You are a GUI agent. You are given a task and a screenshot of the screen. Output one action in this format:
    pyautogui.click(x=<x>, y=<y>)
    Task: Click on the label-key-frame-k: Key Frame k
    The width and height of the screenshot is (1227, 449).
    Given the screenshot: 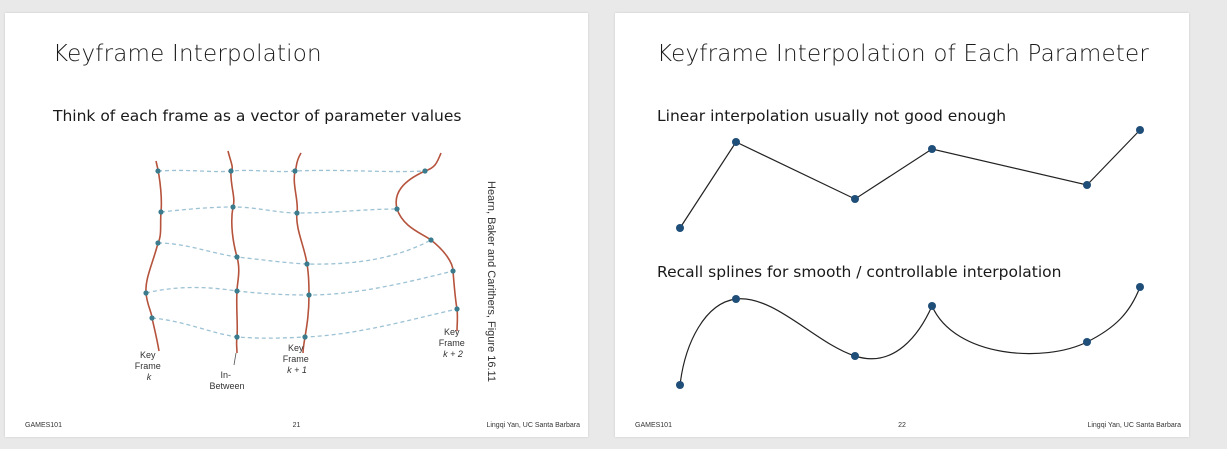 What is the action you would take?
    pyautogui.click(x=149, y=366)
    